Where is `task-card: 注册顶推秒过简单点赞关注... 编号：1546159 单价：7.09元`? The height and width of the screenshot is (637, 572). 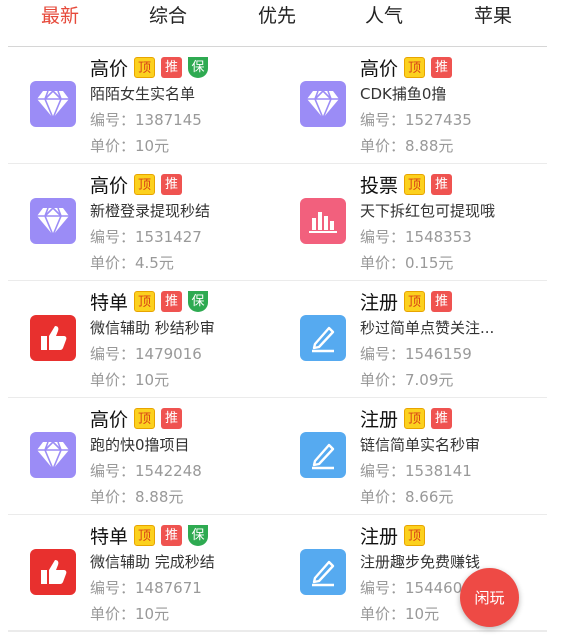 task-card: 注册顶推秒过简单点赞关注... 编号：1546159 单价：7.09元 is located at coordinates (412, 339).